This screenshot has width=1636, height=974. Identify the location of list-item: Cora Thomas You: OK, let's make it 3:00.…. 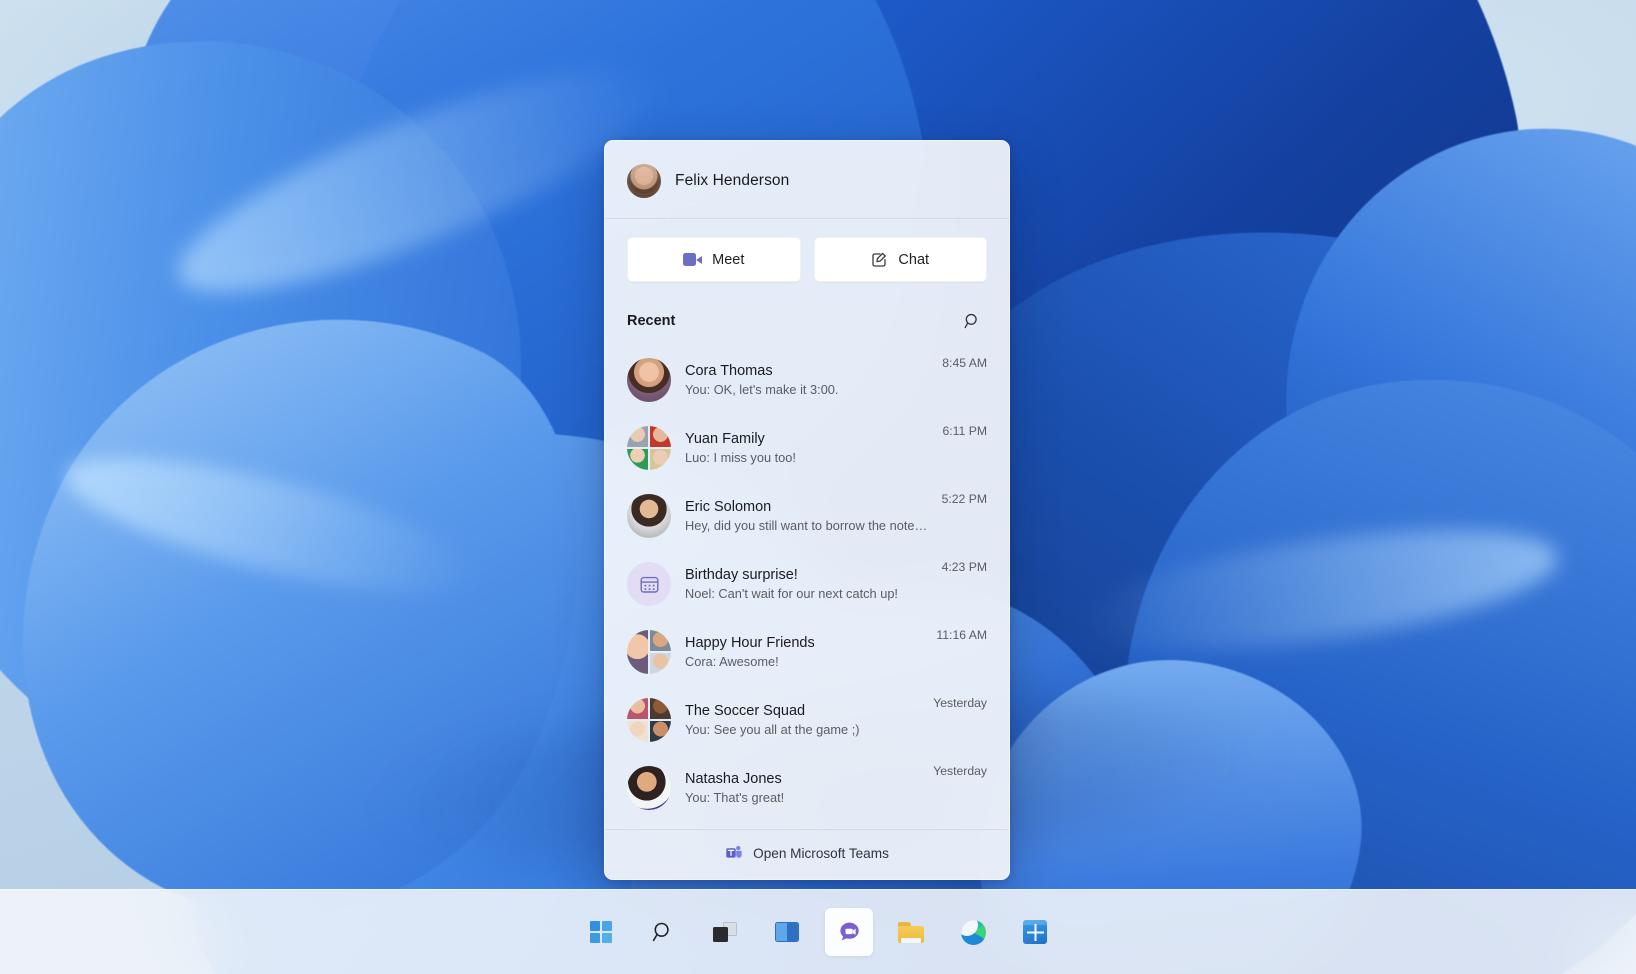
(807, 380).